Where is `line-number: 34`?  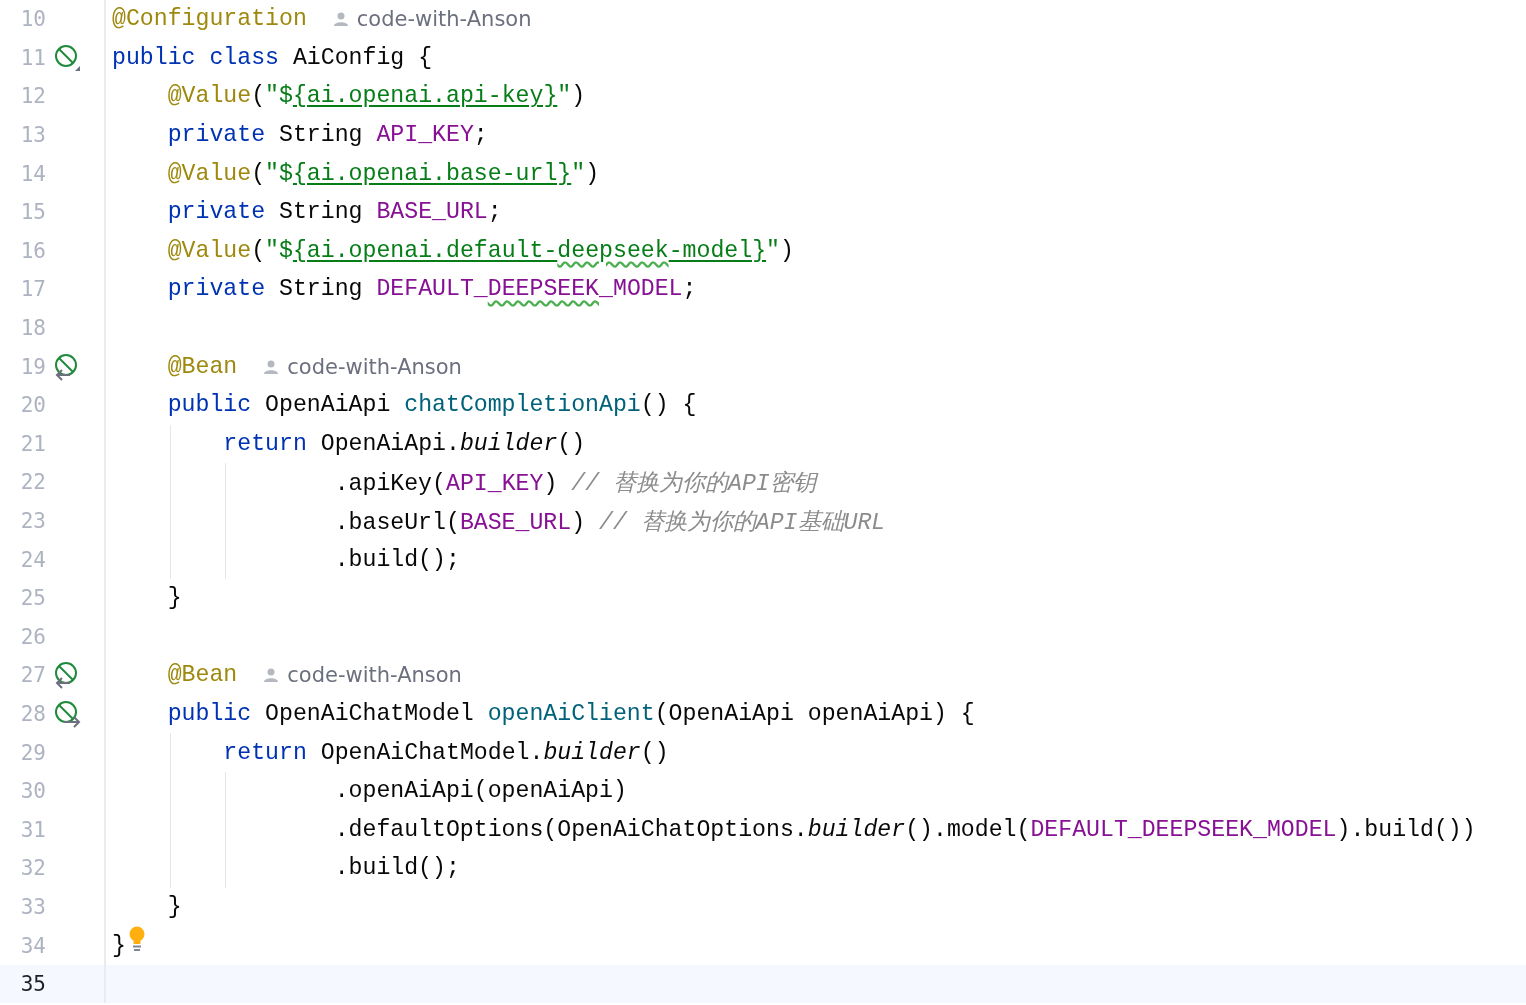 line-number: 34 is located at coordinates (32, 945).